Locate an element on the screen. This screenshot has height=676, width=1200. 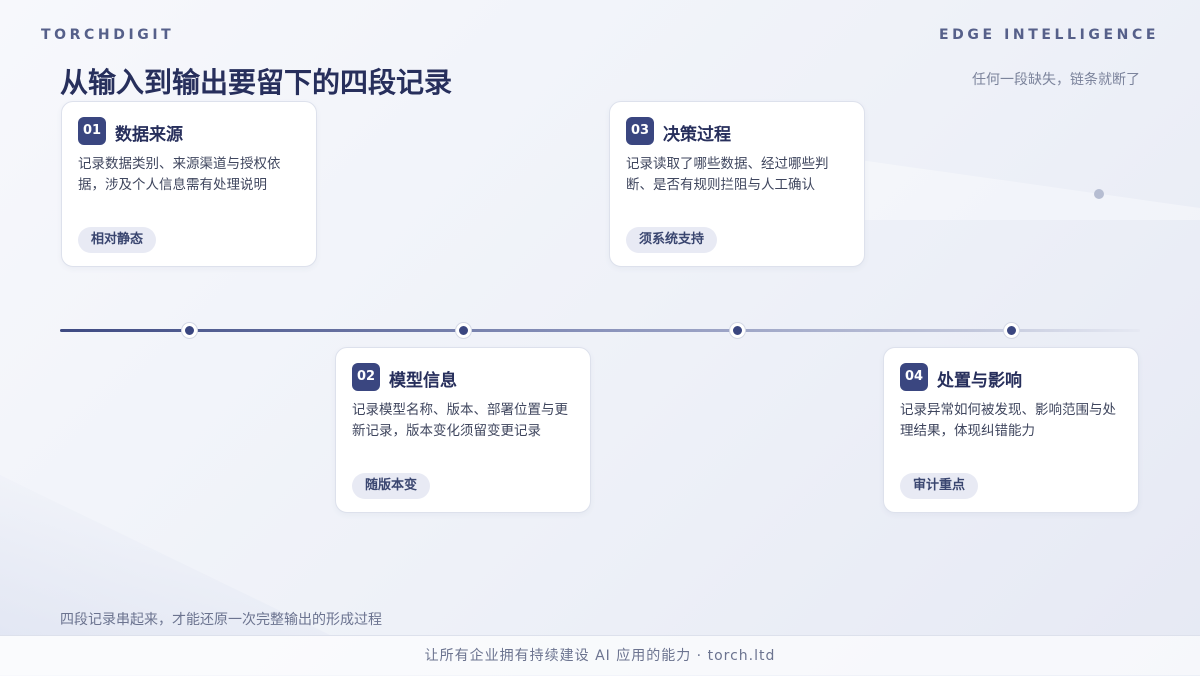
record-card-handling-impact: 04 处置与影响 记录异常如何被发现、影响范围与处理结果，体现纠错能力 审计重点 is located at coordinates (1011, 430).